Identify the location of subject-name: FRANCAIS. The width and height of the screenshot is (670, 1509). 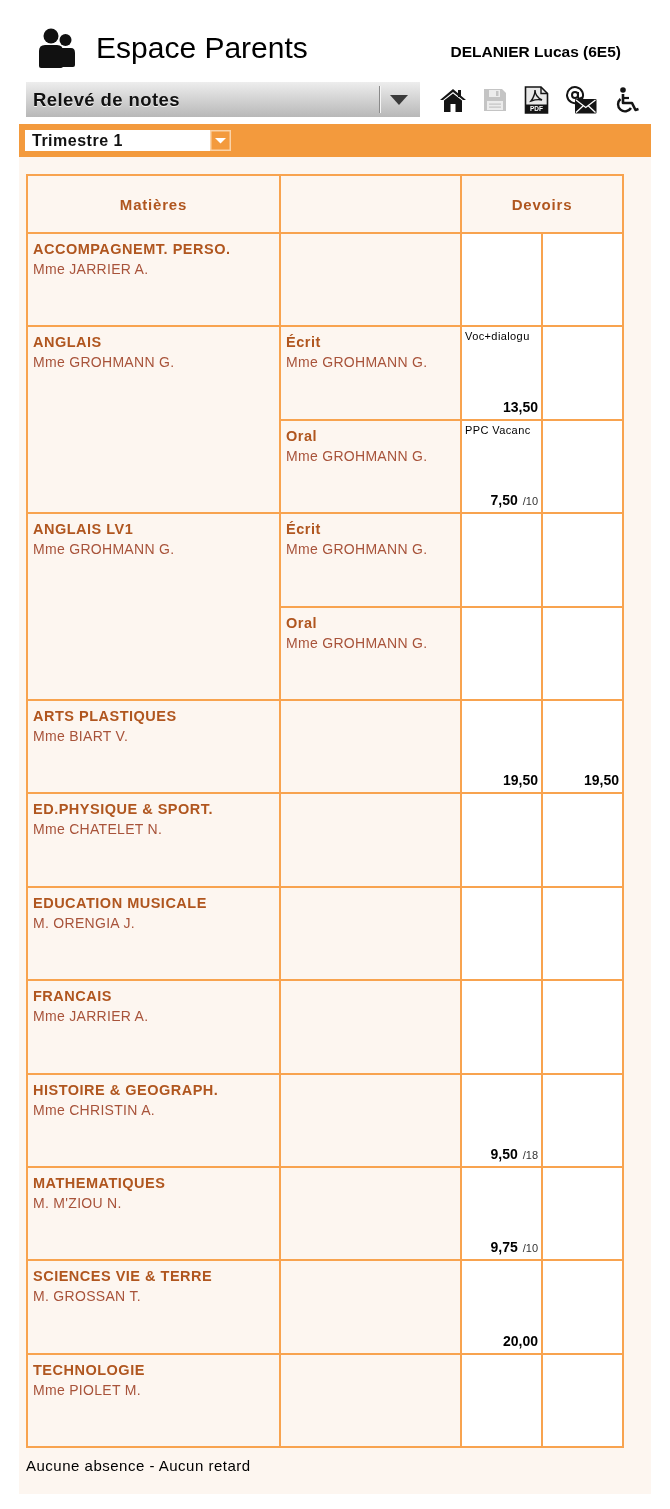
(73, 996).